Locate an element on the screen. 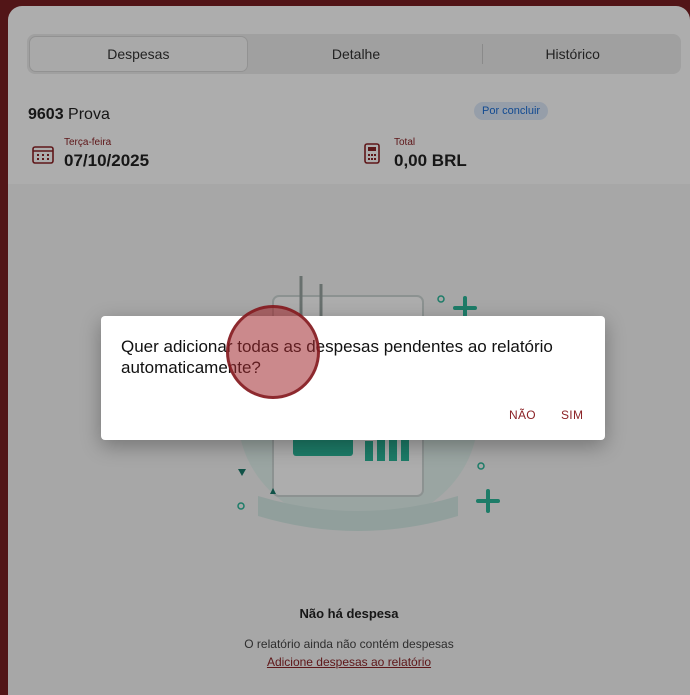 The image size is (690, 695). touch-indicator is located at coordinates (273, 352).